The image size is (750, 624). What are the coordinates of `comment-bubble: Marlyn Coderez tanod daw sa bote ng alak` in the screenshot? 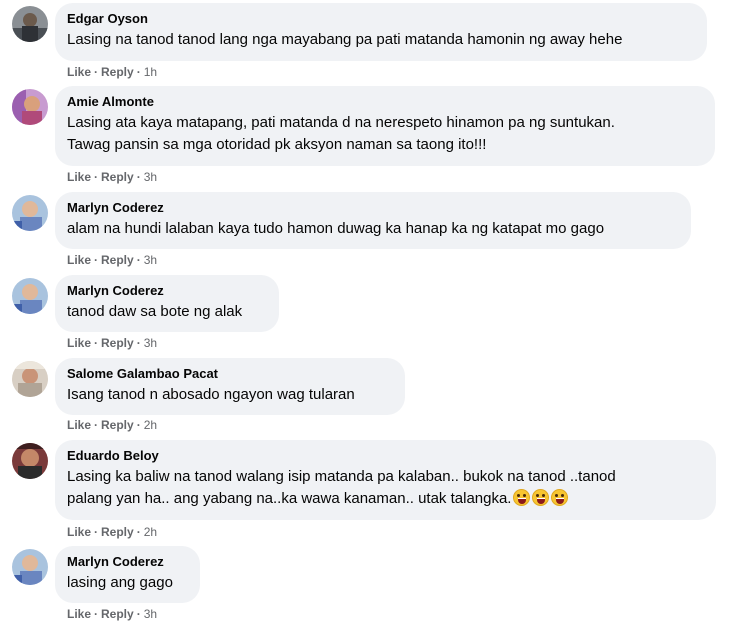 It's located at (167, 303).